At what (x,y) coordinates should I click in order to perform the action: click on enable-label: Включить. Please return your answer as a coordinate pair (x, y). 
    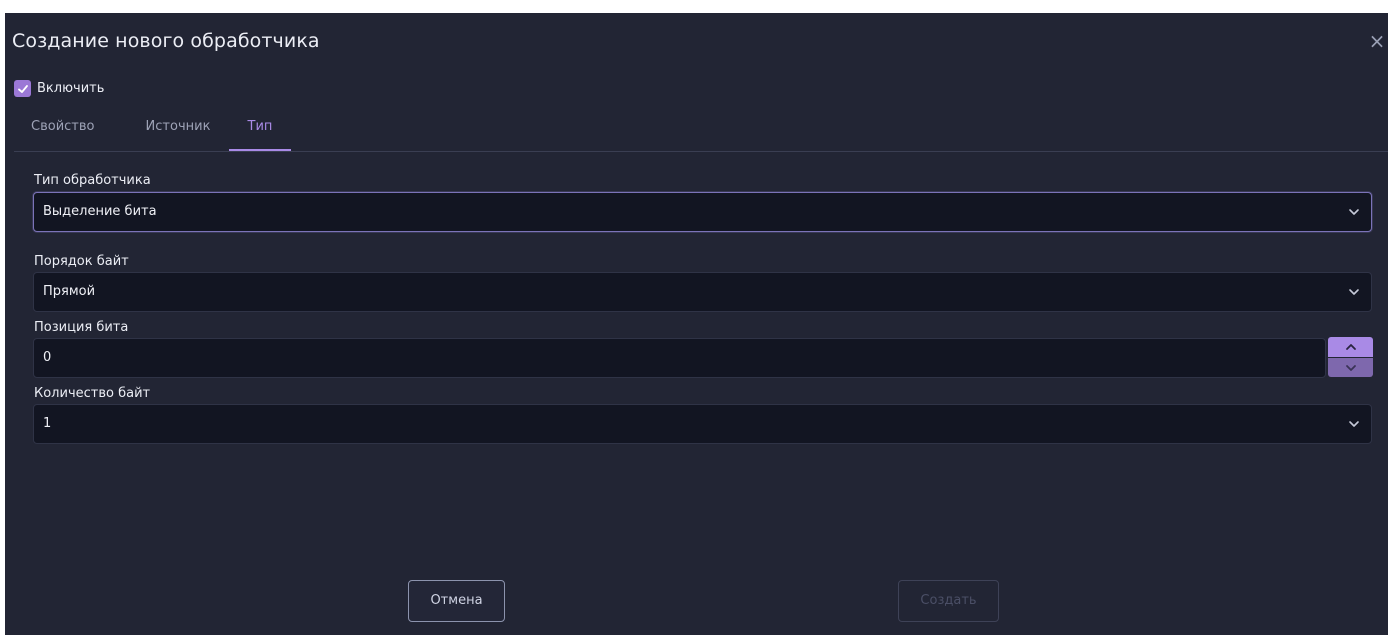
    Looking at the image, I should click on (71, 88).